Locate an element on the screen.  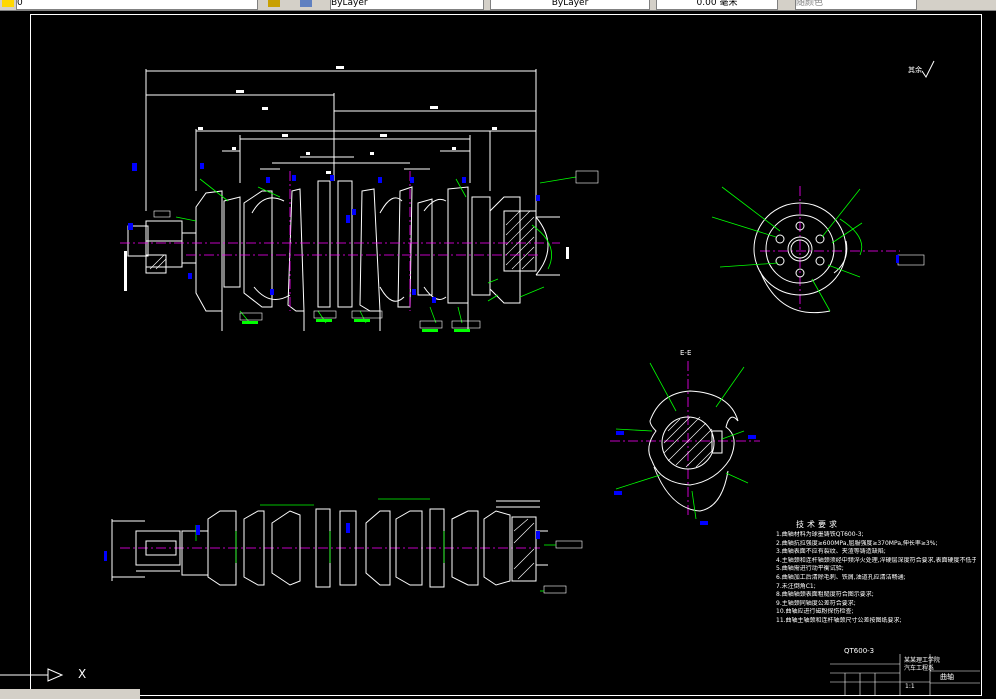
properties-toolbar: 0 ByLayer ByLayer 0.00 毫米 随颜色 is located at coordinates (498, 5).